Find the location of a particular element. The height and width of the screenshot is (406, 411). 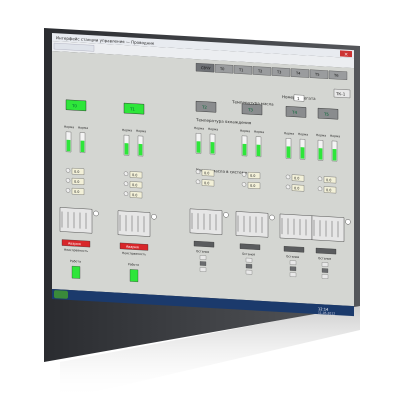

mode-corner-label: ТК-1 is located at coordinates (340, 94).